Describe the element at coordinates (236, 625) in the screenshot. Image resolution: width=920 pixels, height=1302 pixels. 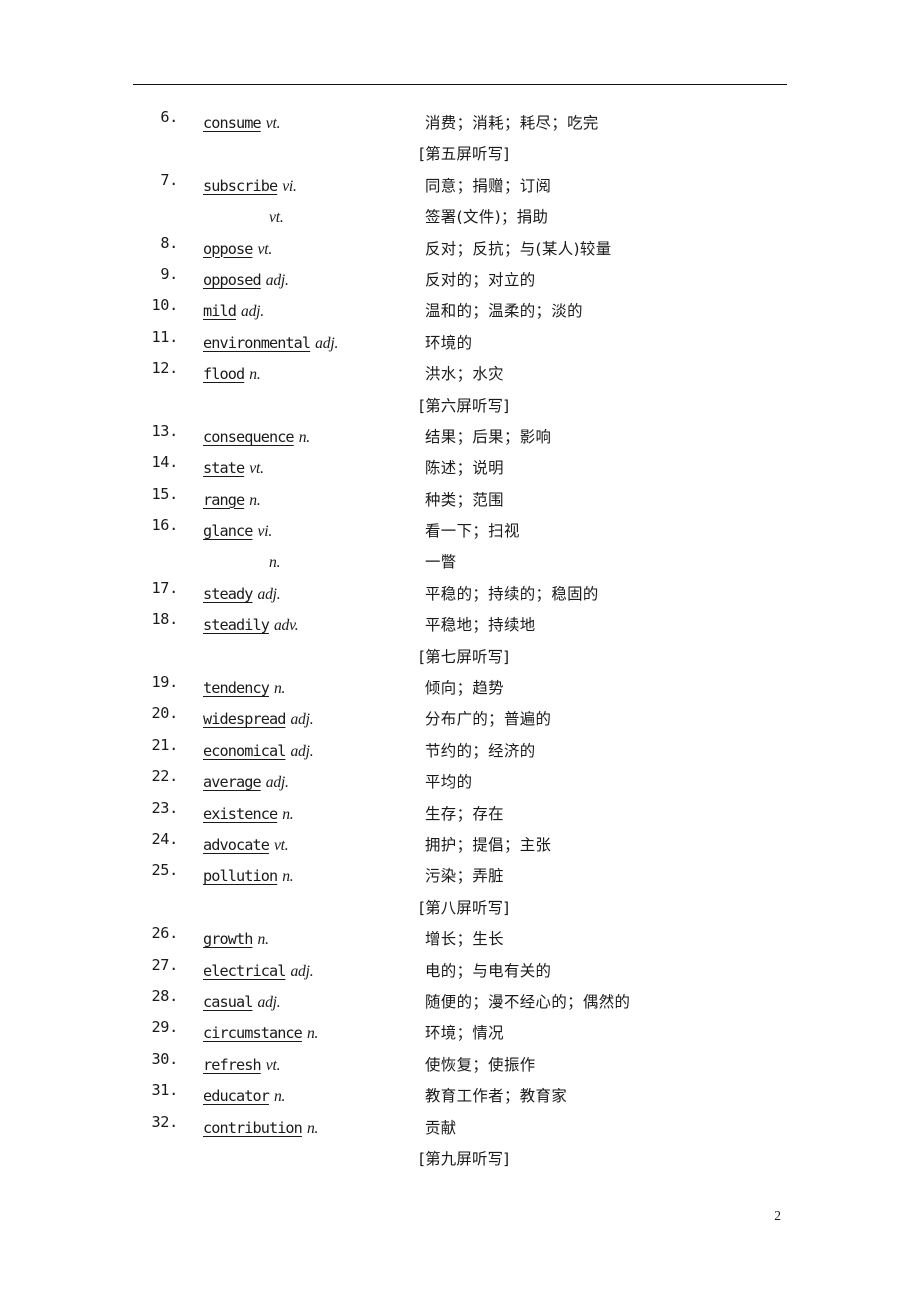
I see `entry-word: steadily` at that location.